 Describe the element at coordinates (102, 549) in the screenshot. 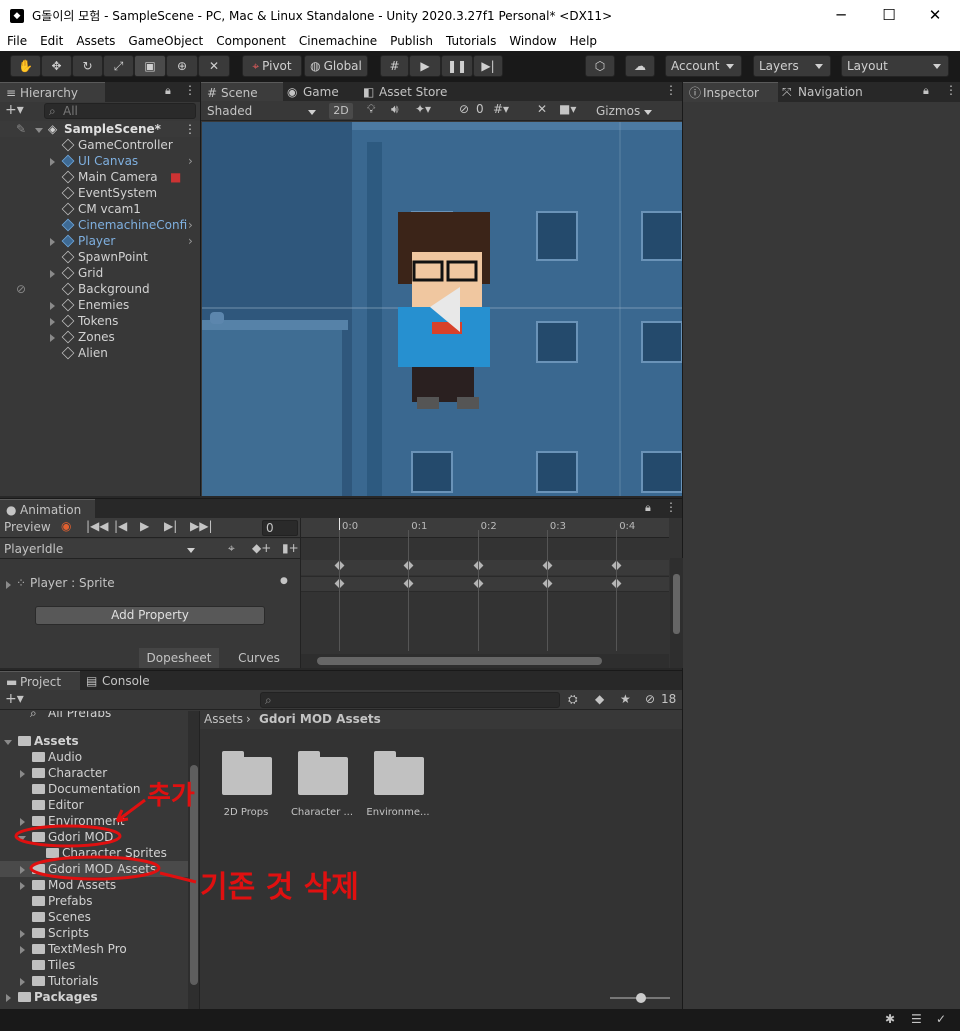

I see `clip-dropdown: PlayerIdle` at that location.